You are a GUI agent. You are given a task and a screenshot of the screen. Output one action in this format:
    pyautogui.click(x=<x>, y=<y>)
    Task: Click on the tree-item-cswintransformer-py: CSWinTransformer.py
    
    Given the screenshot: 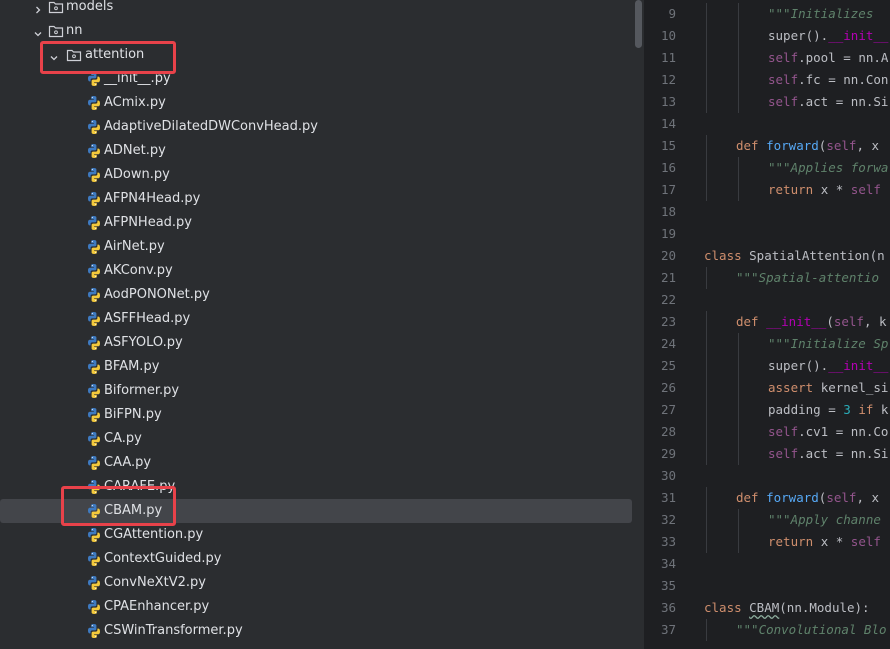 What is the action you would take?
    pyautogui.click(x=316, y=631)
    